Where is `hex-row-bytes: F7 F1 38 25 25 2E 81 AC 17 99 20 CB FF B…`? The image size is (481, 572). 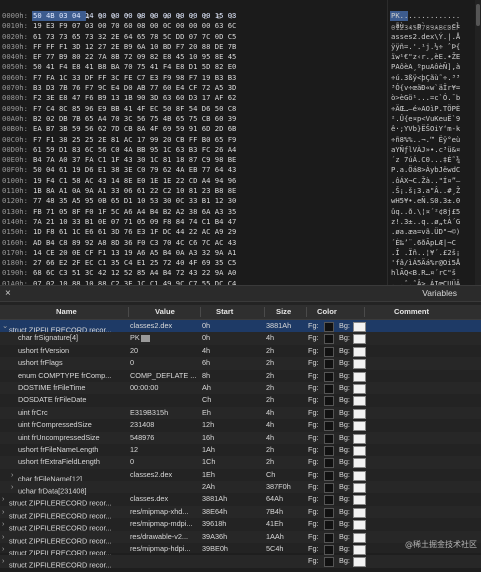 hex-row-bytes: F7 F1 38 25 25 2E 81 AC 17 99 20 CB FF B… is located at coordinates (134, 140).